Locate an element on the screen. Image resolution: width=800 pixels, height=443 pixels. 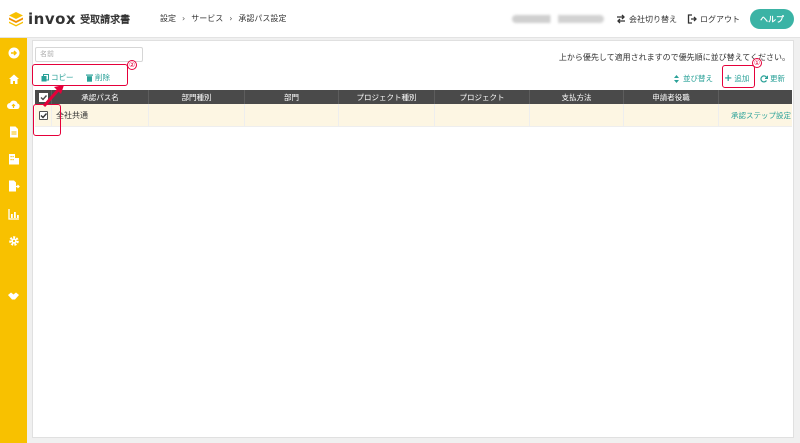
column-header-dept: 部門 is located at coordinates (292, 97).